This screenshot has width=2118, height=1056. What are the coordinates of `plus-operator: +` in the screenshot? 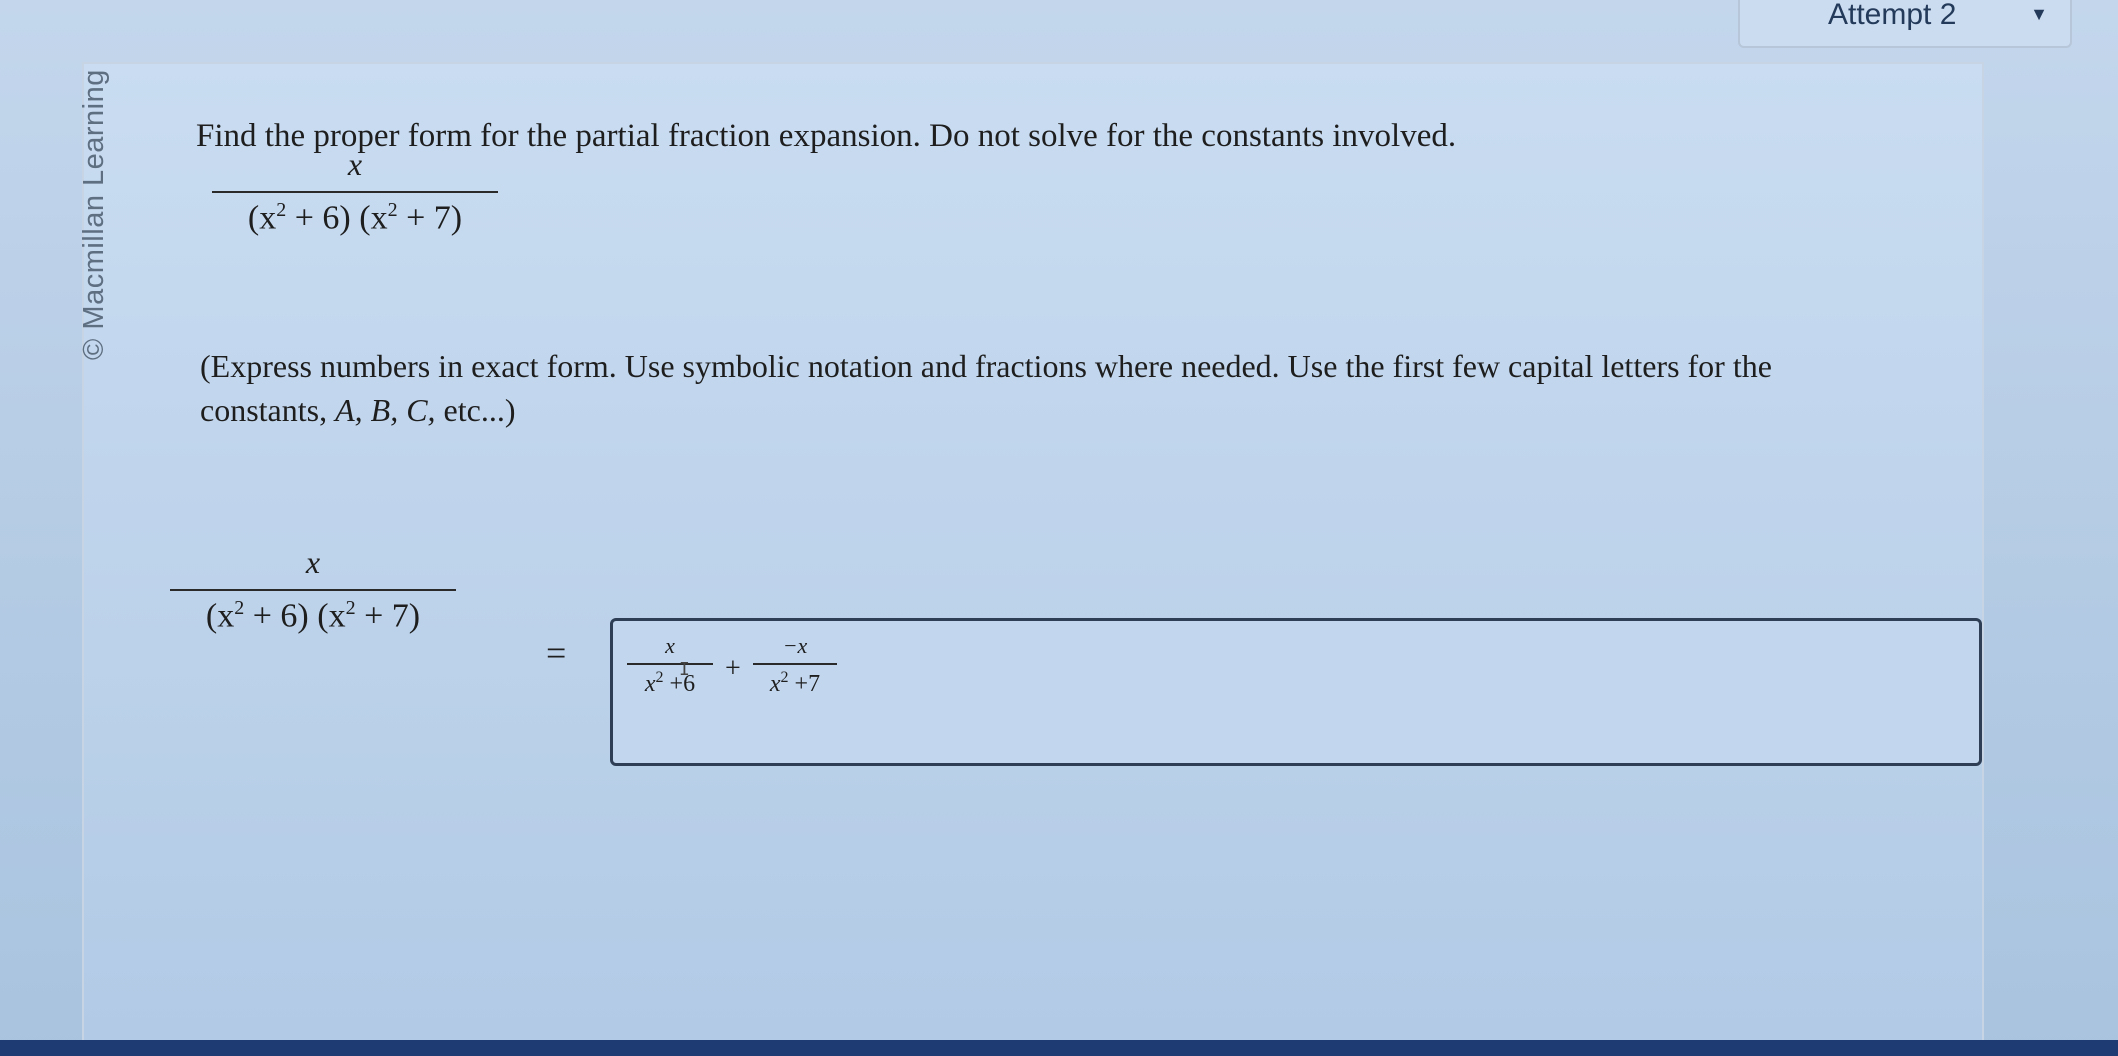 It's located at (733, 668).